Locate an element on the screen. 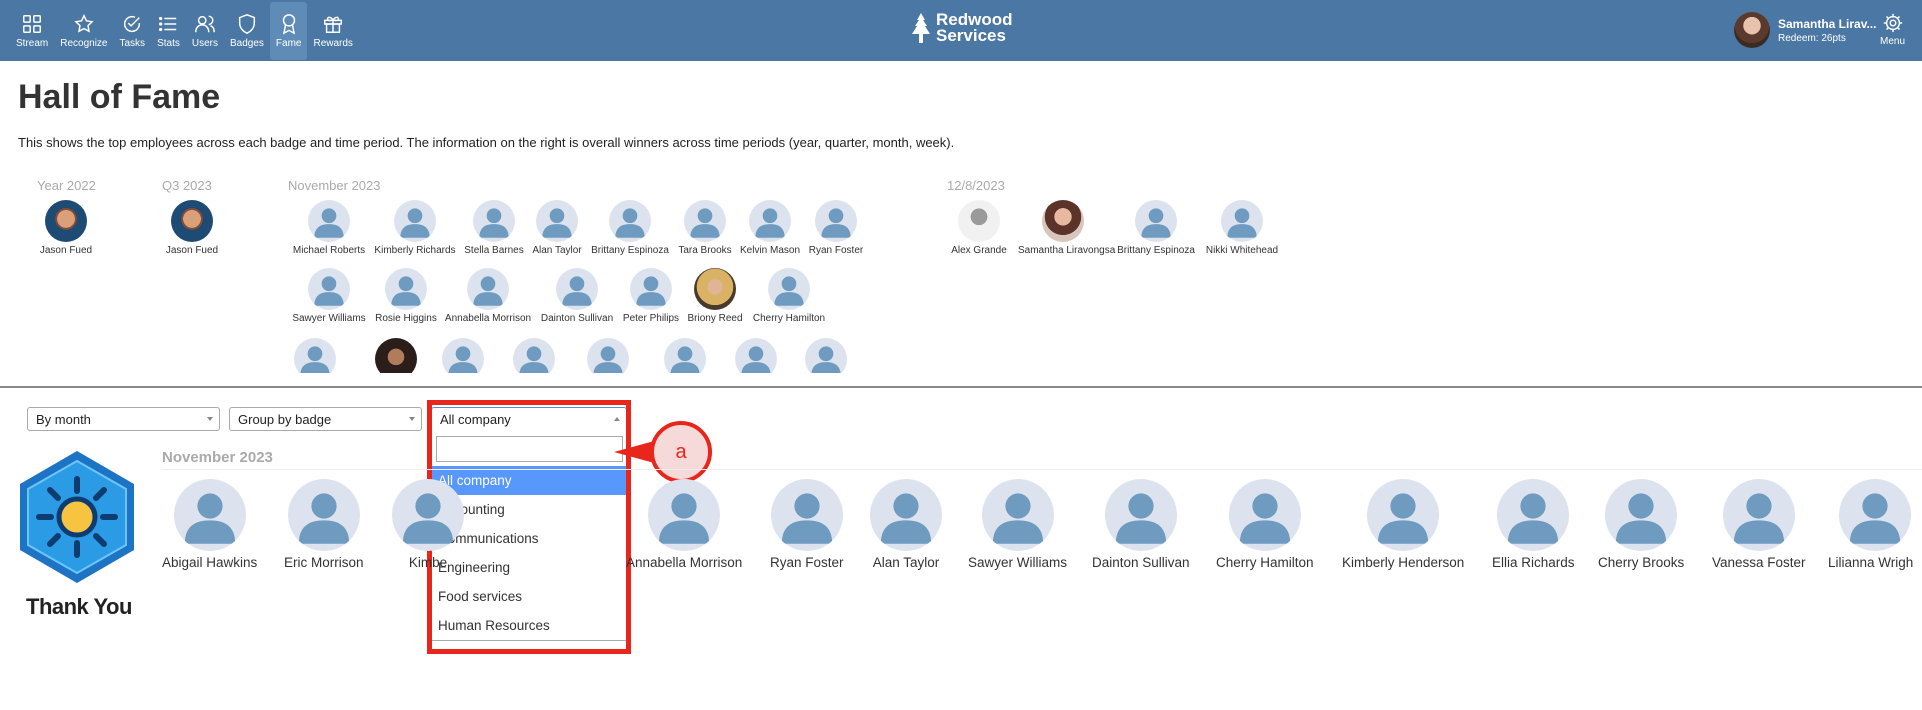 The height and width of the screenshot is (710, 1922). winner-card: Nikki Whitehead is located at coordinates (1242, 228).